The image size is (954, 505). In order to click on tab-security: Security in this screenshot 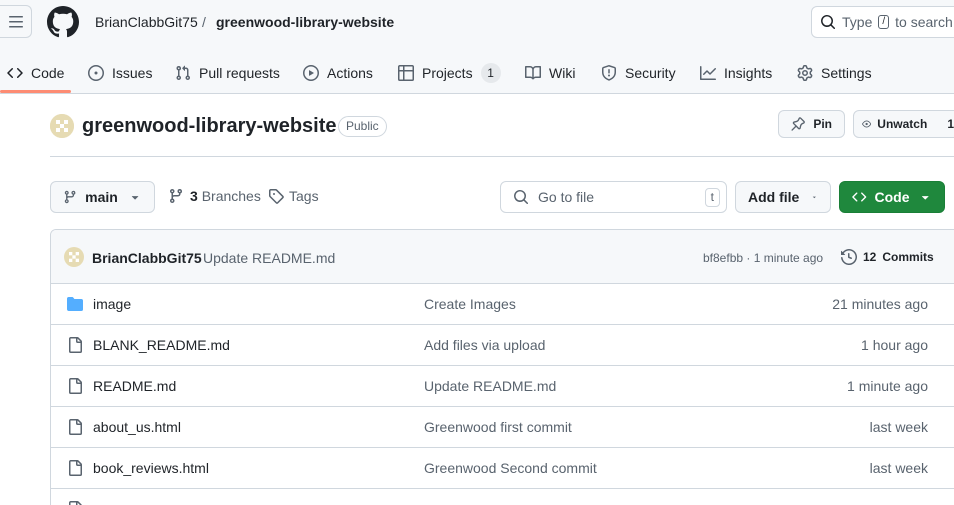, I will do `click(638, 73)`.